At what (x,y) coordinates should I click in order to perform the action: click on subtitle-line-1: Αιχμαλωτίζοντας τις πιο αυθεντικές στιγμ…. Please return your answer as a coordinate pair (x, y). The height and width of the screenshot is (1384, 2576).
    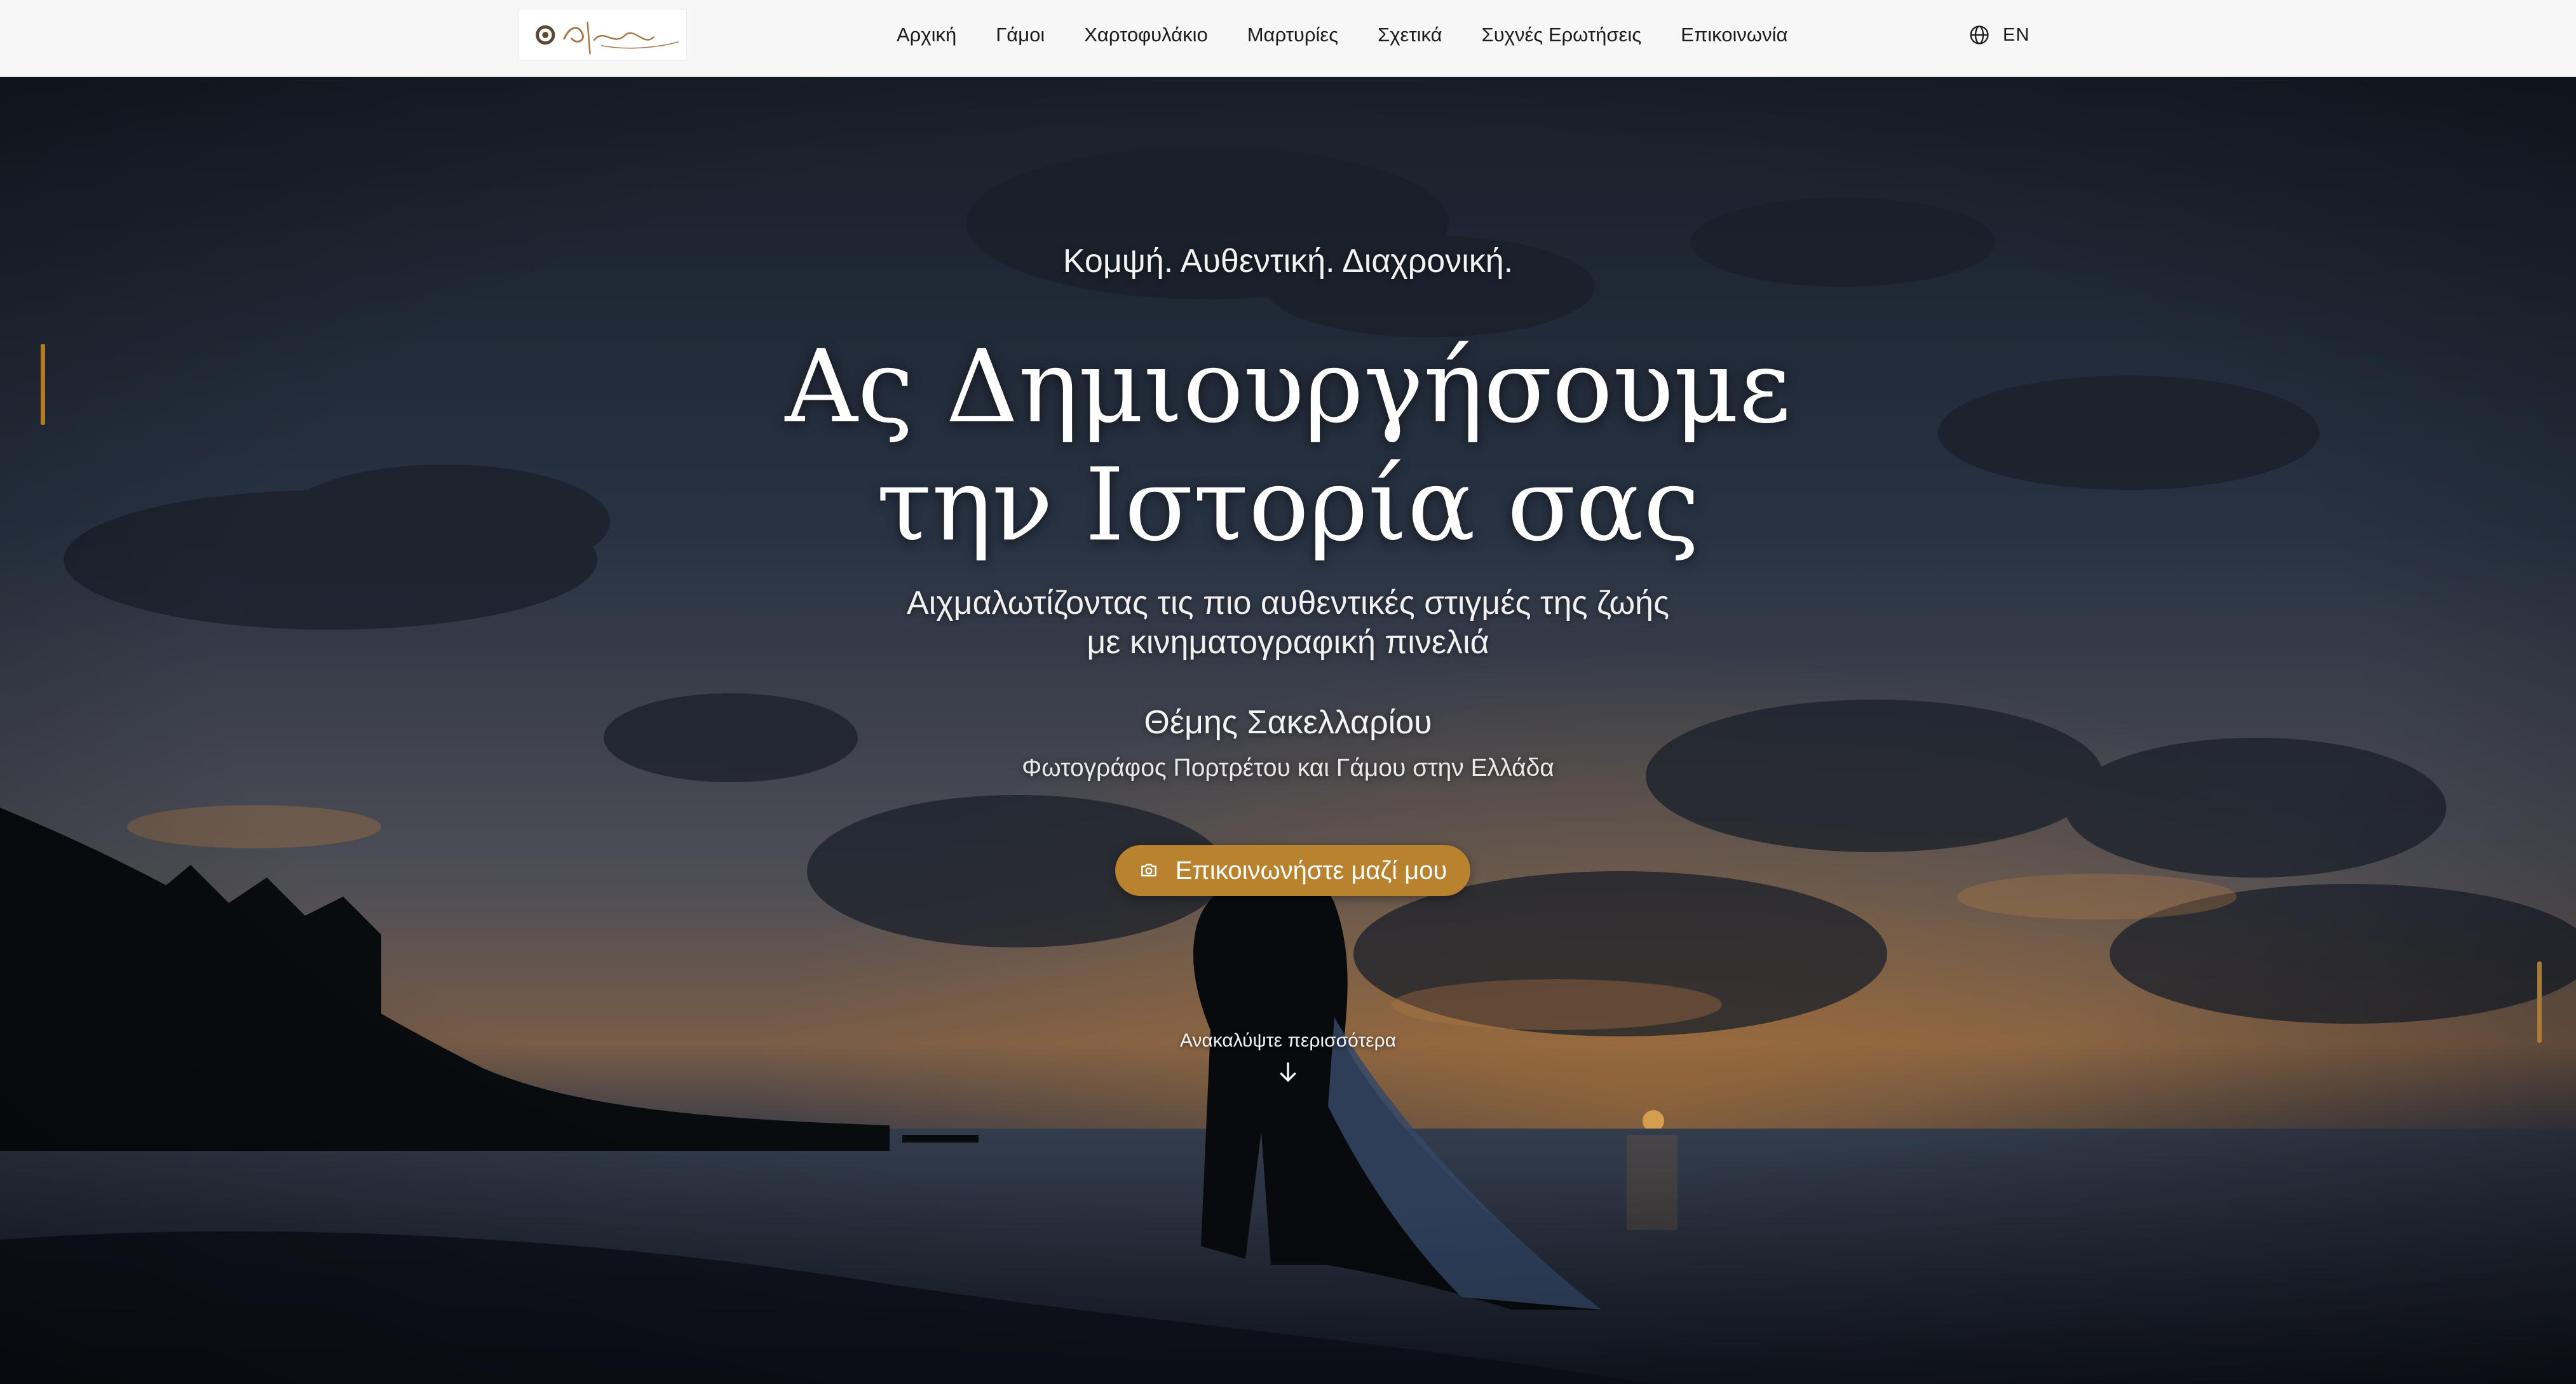
    Looking at the image, I should click on (1288, 603).